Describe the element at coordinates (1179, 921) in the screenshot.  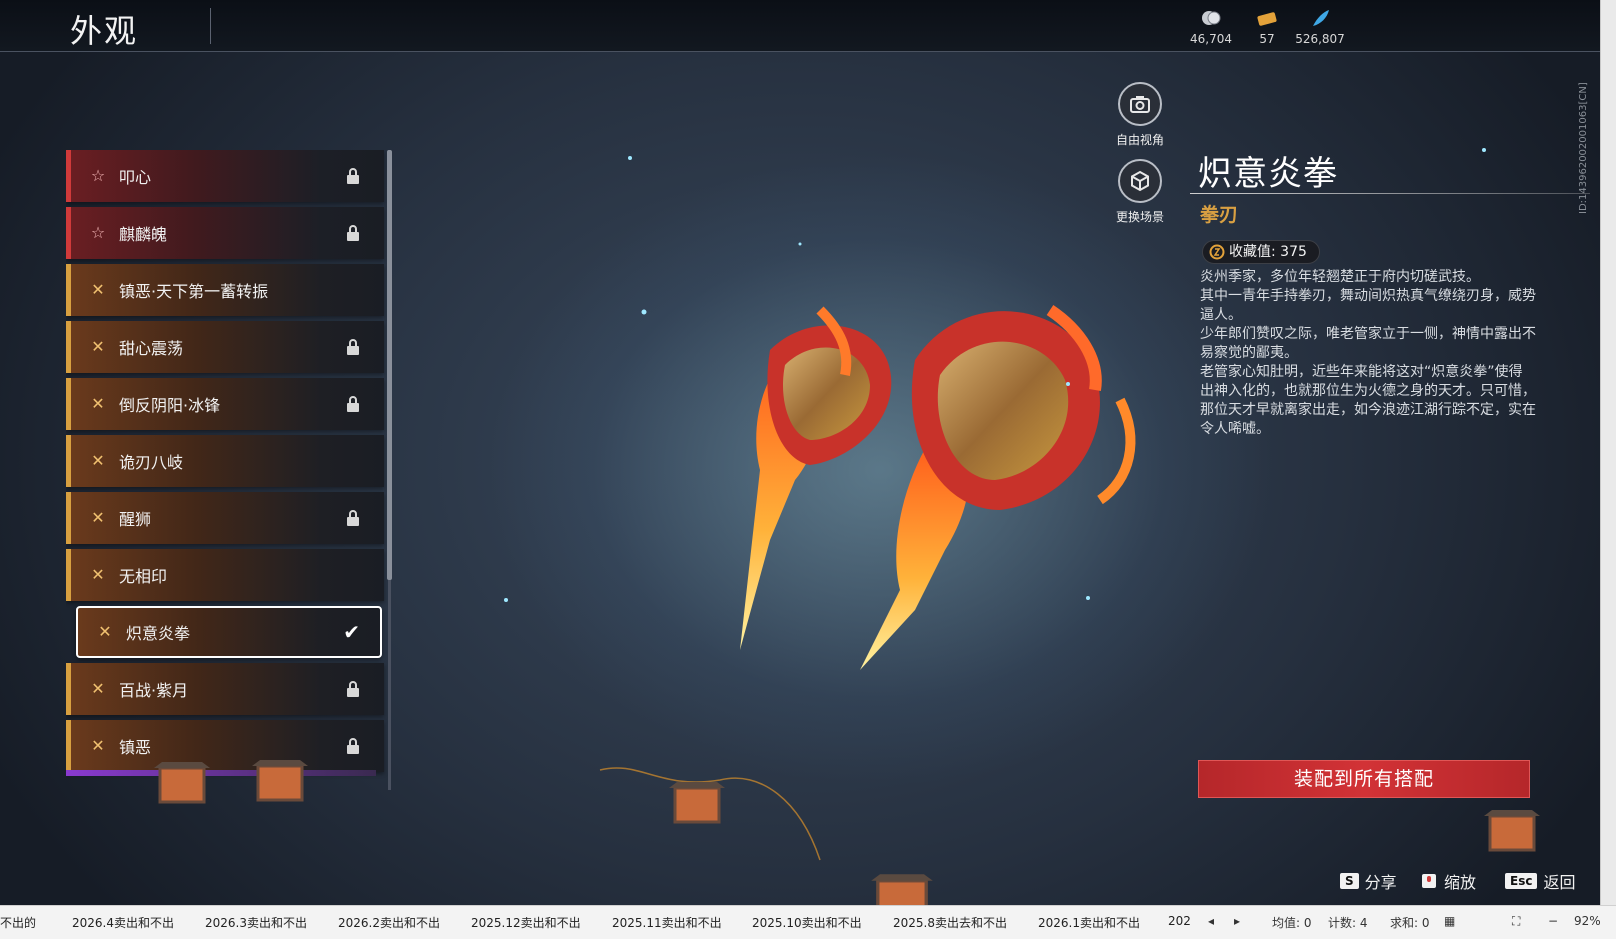
I see `sheet-tab: 202` at that location.